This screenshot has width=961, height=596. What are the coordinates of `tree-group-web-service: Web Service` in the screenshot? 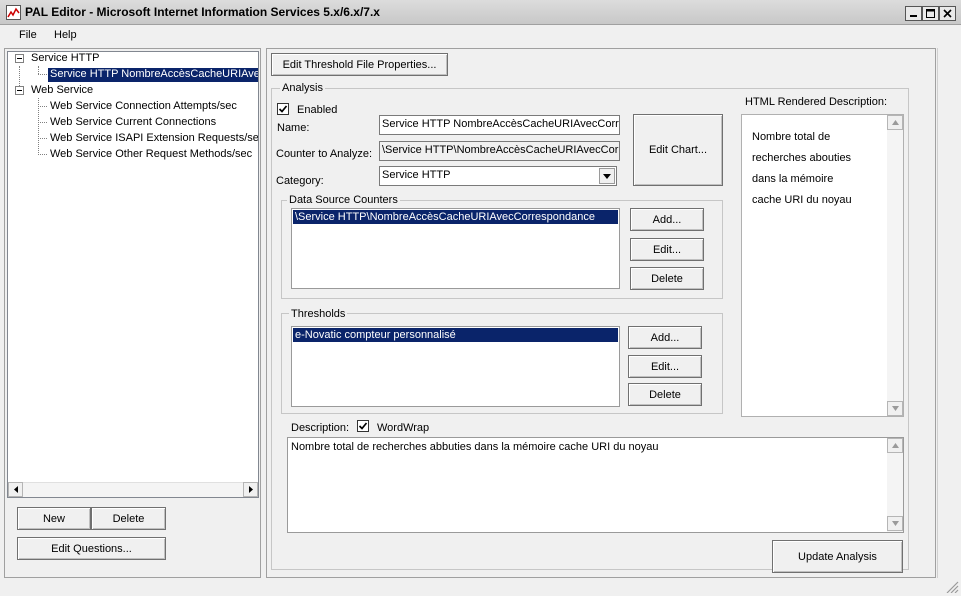 It's located at (62, 90).